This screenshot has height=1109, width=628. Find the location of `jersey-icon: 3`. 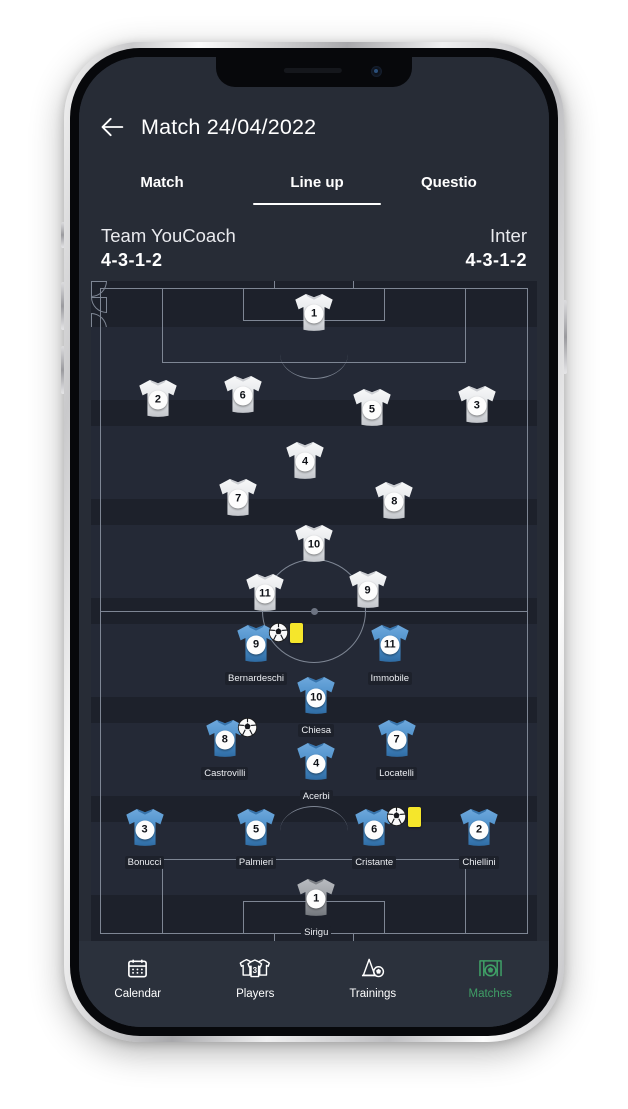

jersey-icon: 3 is located at coordinates (145, 826).